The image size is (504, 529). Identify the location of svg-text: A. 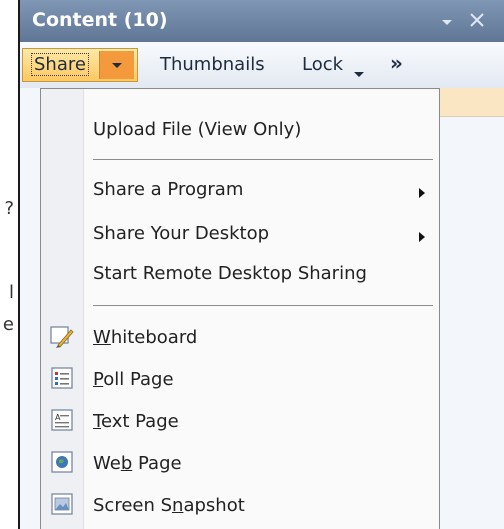
(58, 417).